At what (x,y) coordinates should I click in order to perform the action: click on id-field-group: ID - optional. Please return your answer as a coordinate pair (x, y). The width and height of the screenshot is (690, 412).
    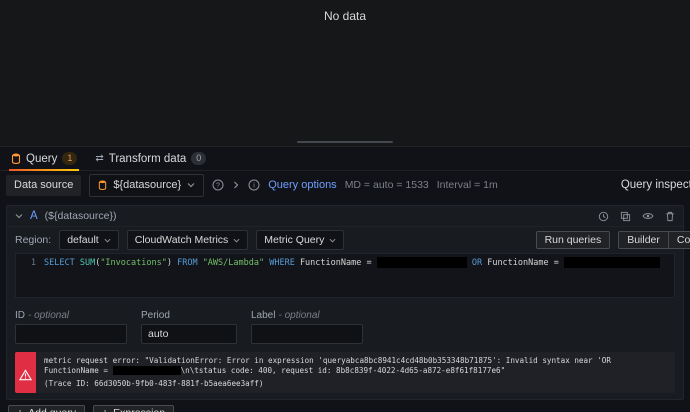
    Looking at the image, I should click on (71, 327).